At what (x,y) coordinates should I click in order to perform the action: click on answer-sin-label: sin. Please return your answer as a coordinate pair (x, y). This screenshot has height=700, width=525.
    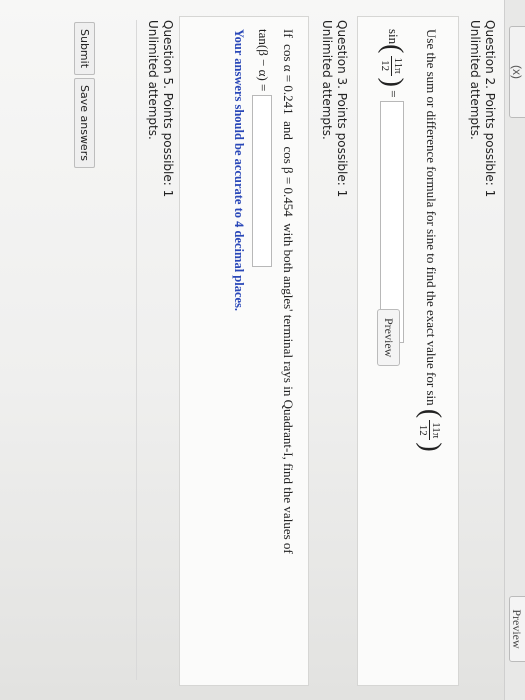
    Looking at the image, I should click on (394, 37).